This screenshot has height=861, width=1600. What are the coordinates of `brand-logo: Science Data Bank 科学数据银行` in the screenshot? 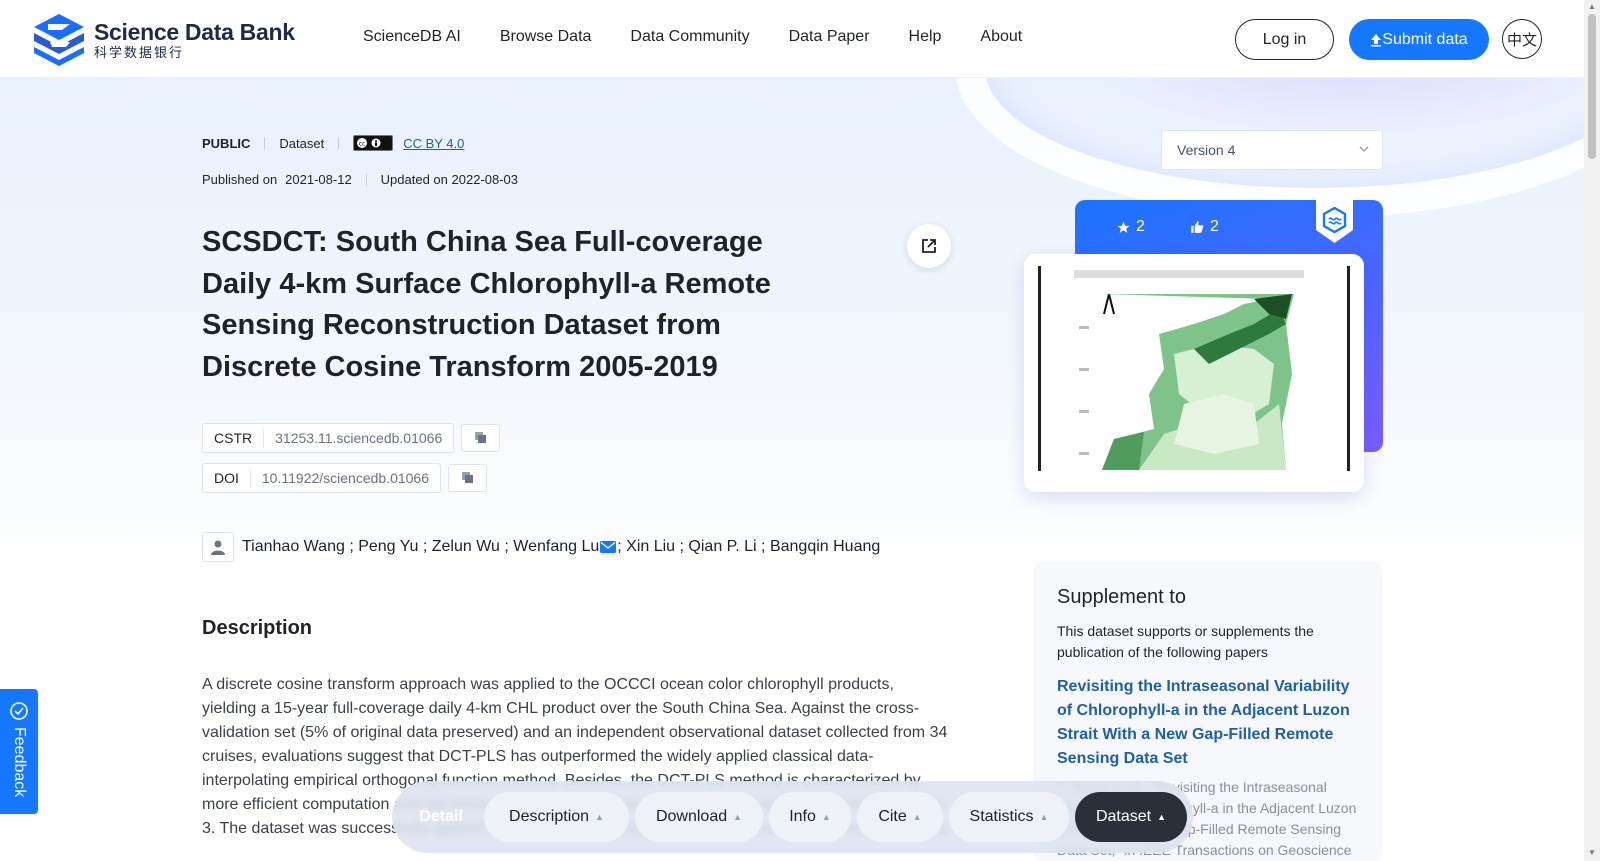 It's located at (162, 40).